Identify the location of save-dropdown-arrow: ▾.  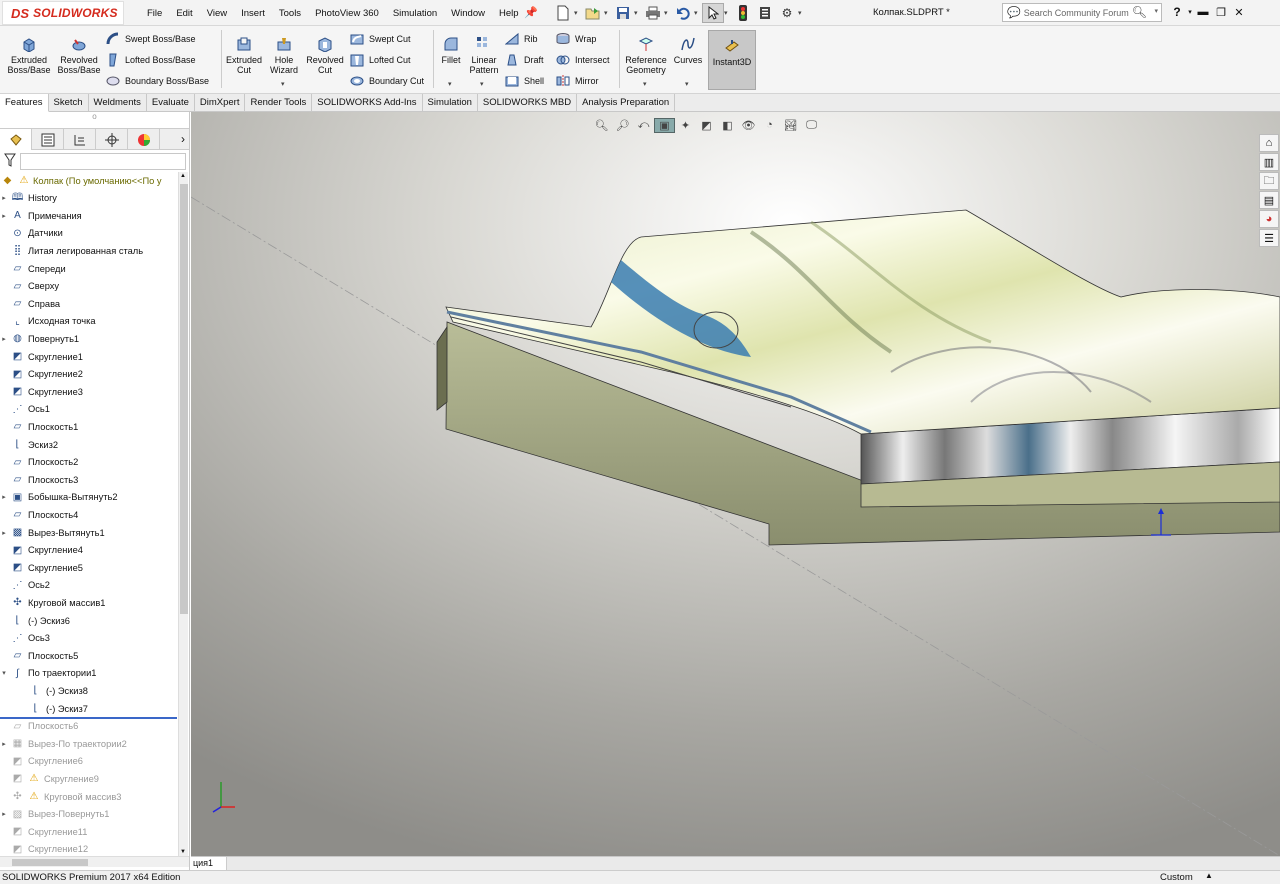
(638, 13).